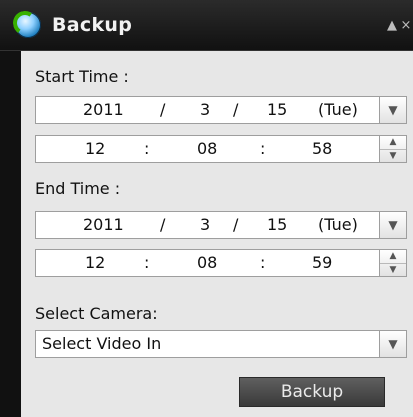  I want to click on end-weekday: (Tue), so click(338, 224).